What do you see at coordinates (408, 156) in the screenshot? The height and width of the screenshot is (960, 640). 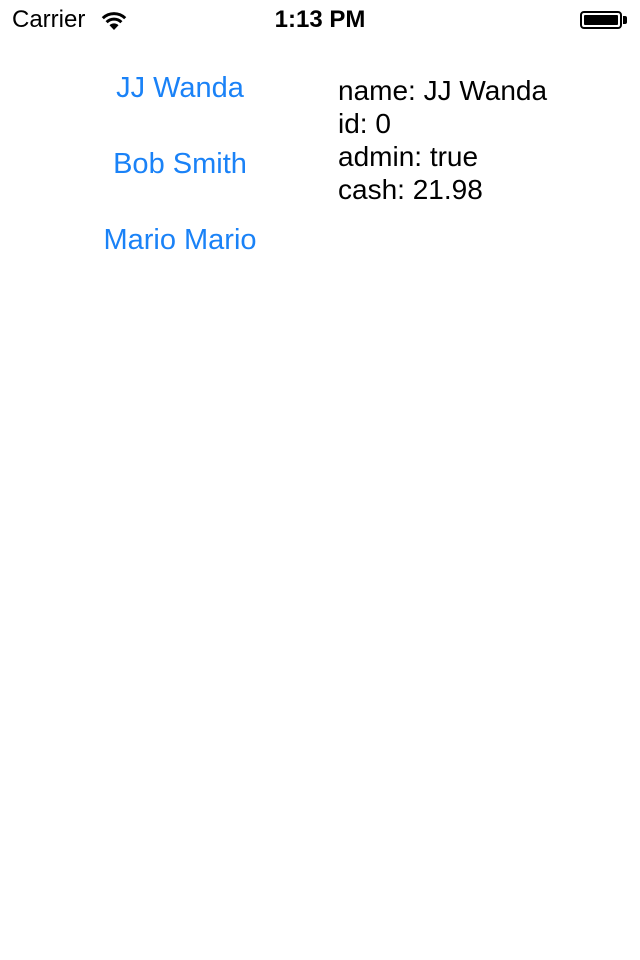 I see `detail-admin: admin: true` at bounding box center [408, 156].